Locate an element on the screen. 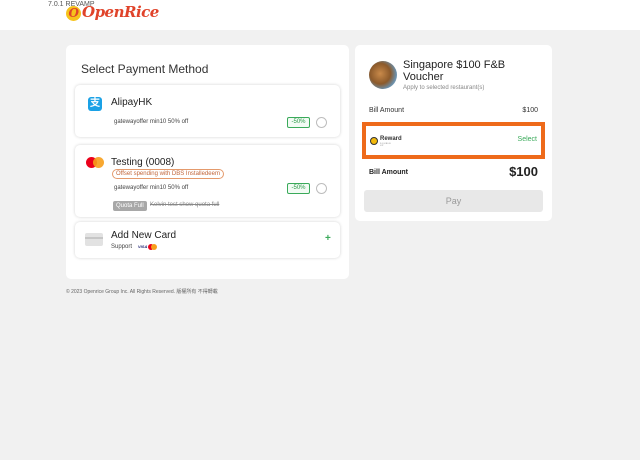 The image size is (640, 460). reward-select-link: Select is located at coordinates (527, 139).